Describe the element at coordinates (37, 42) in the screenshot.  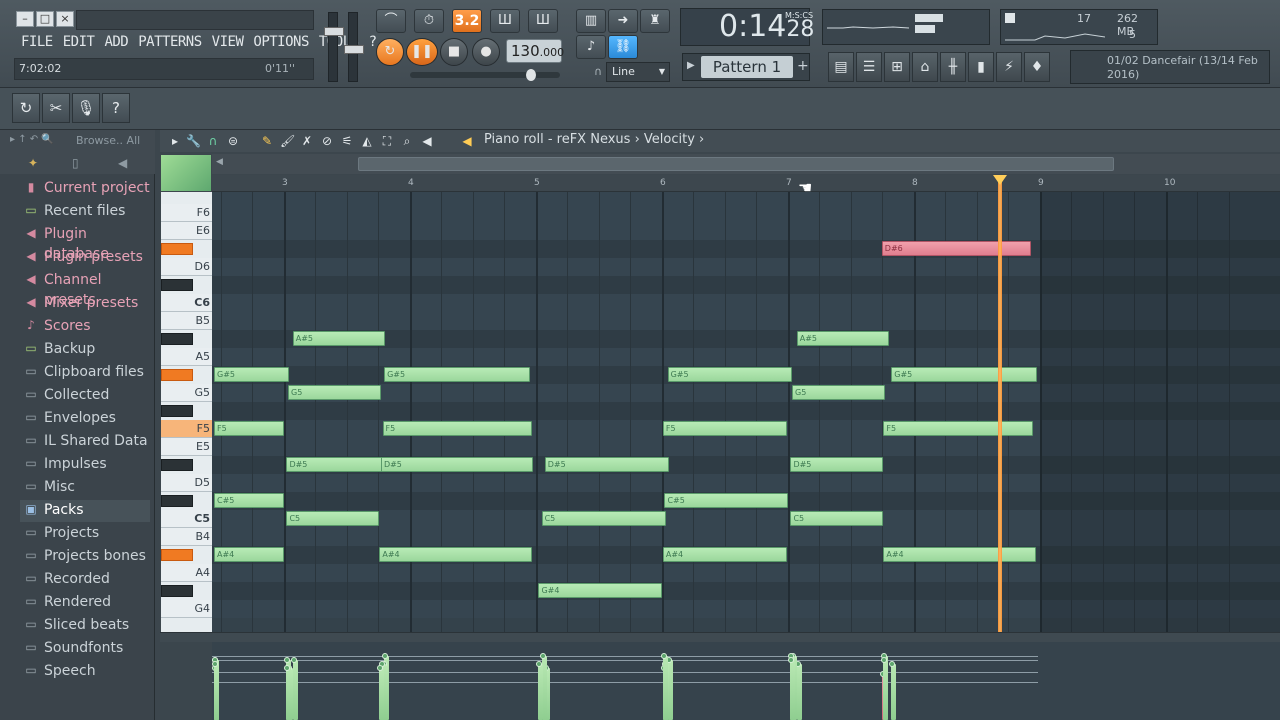
I see `menu-file: FILE` at that location.